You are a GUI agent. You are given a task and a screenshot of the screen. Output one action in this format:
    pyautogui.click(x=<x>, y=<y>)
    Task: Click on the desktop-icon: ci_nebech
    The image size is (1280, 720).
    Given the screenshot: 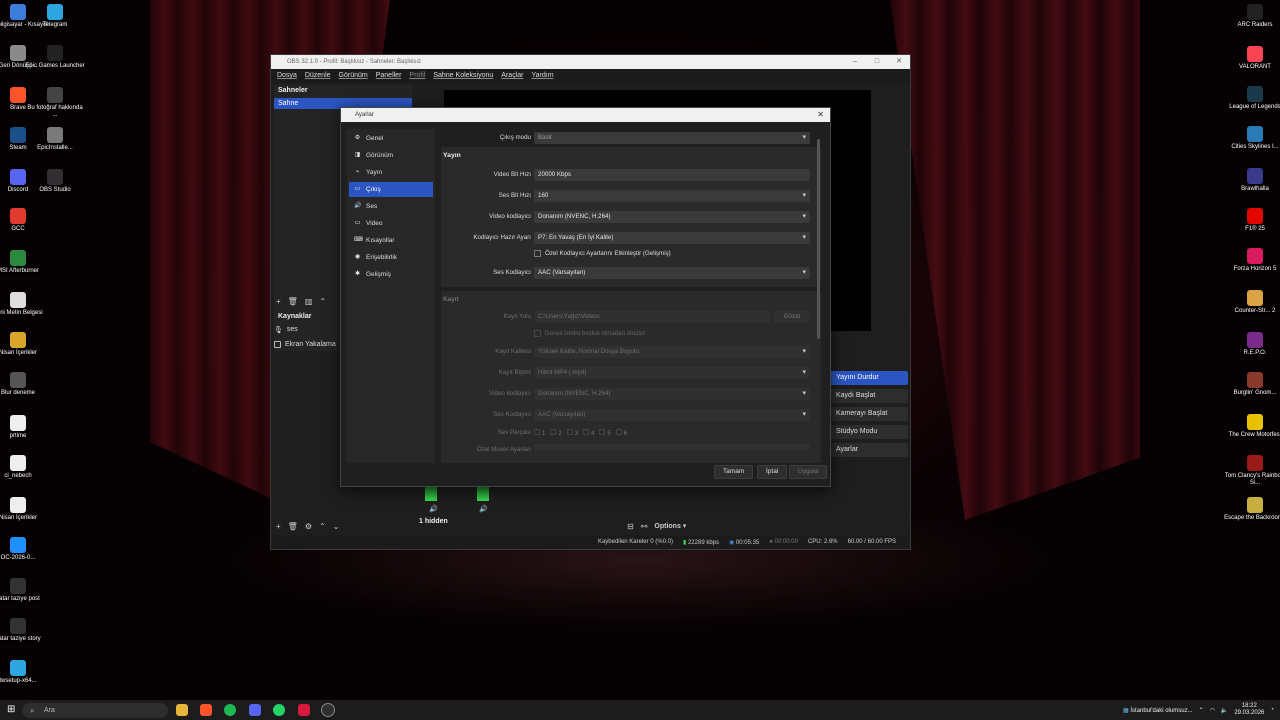 What is the action you would take?
    pyautogui.click(x=24, y=467)
    